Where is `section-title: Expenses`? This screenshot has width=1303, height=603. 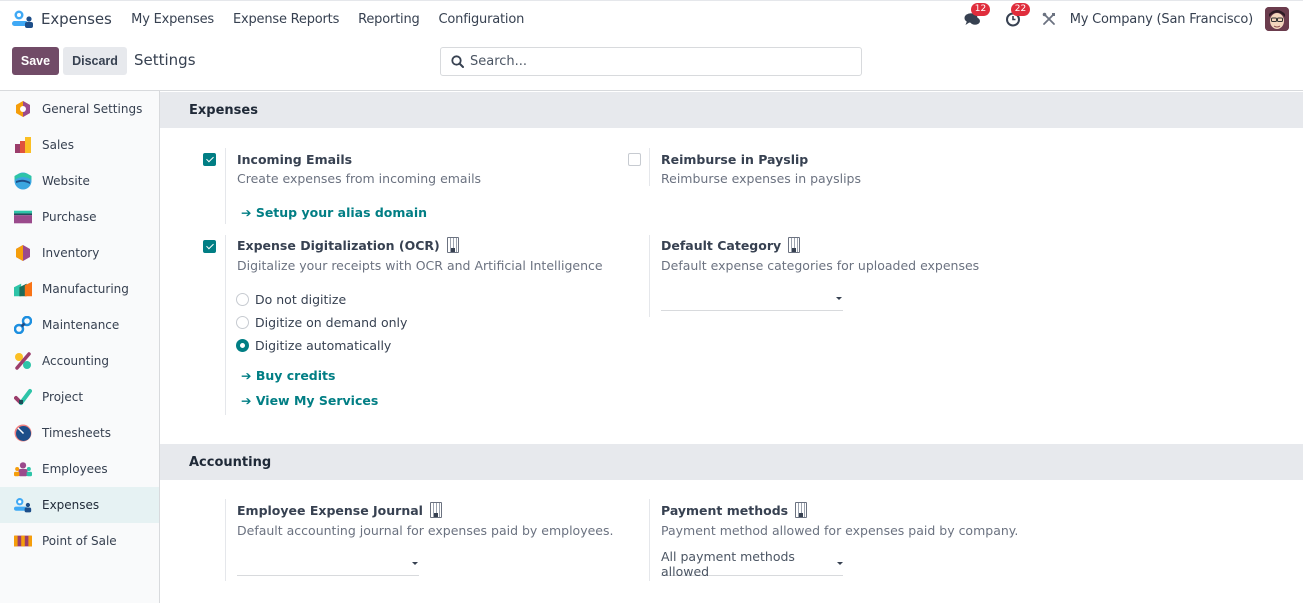 section-title: Expenses is located at coordinates (223, 110).